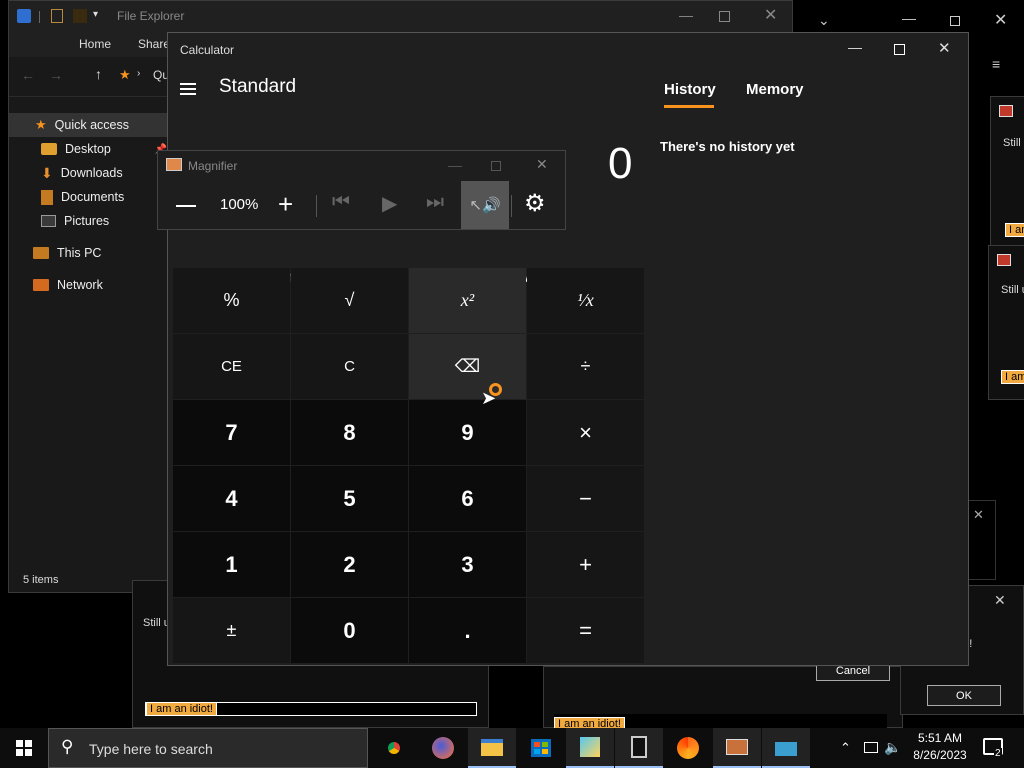 The image size is (1024, 768). Describe the element at coordinates (88, 197) in the screenshot. I see `nav-documents: Documents` at that location.